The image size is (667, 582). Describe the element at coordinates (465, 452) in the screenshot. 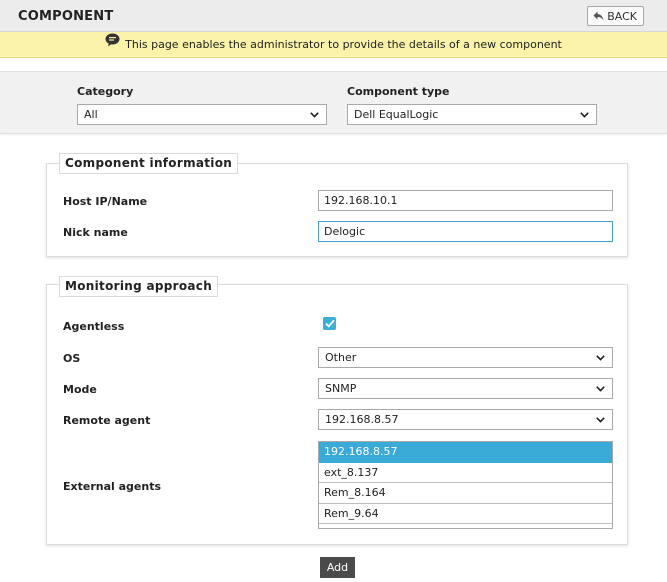

I see `list-item: 192.168.8.57` at that location.